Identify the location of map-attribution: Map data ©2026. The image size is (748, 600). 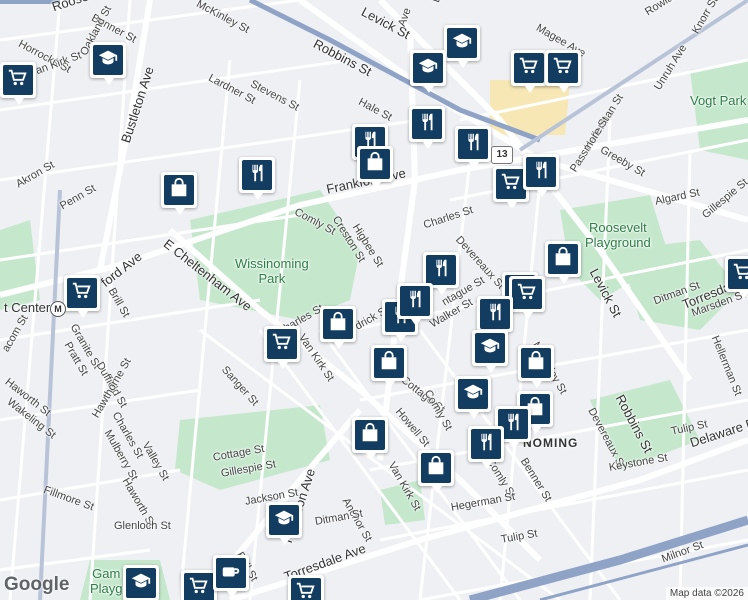
(706, 593).